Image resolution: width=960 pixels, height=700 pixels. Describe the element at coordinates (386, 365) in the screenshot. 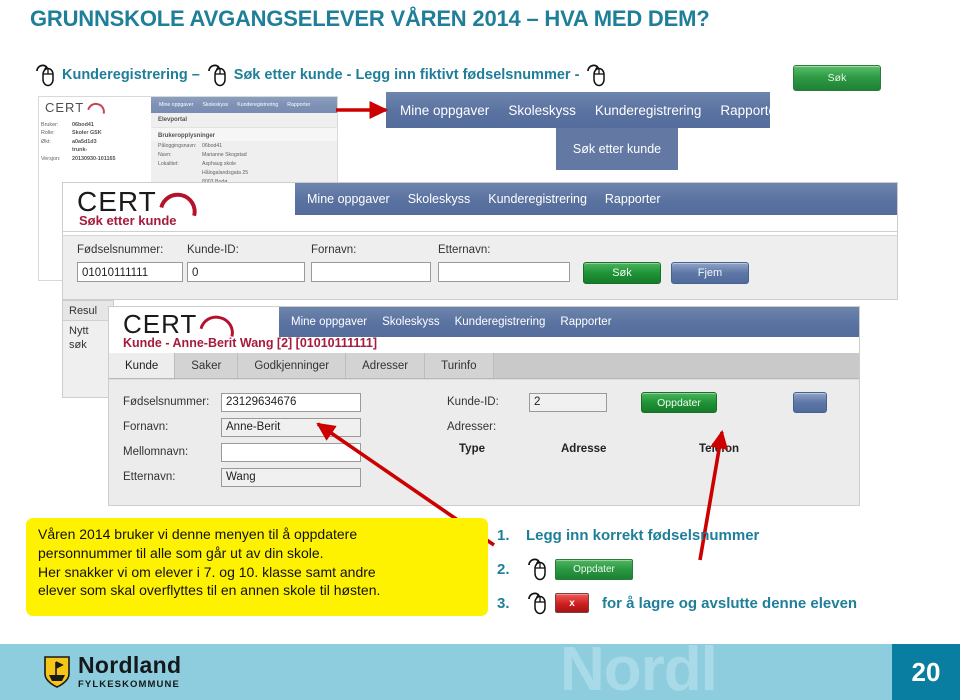

I see `tab-adresser: Adresser` at that location.